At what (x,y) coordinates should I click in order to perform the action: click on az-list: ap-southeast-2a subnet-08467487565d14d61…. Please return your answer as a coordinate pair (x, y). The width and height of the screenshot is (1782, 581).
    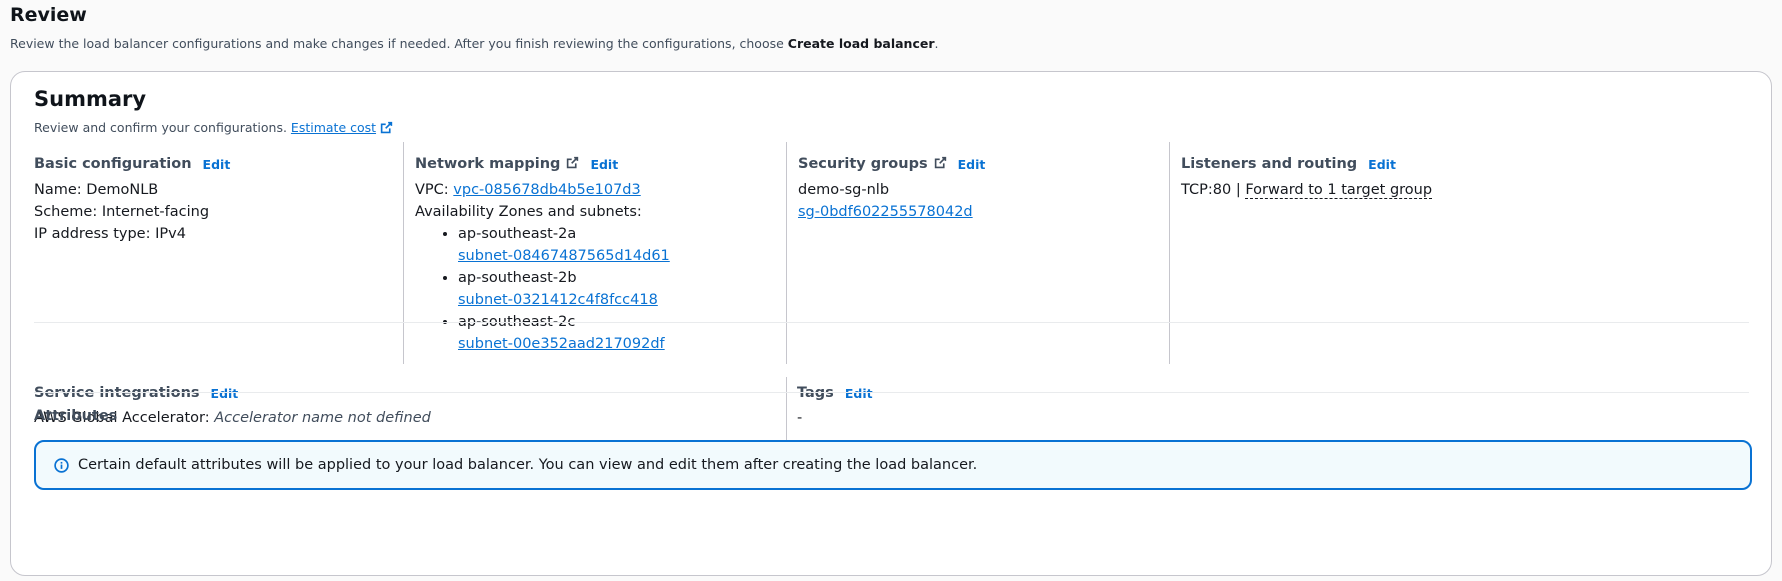
    Looking at the image, I should click on (601, 289).